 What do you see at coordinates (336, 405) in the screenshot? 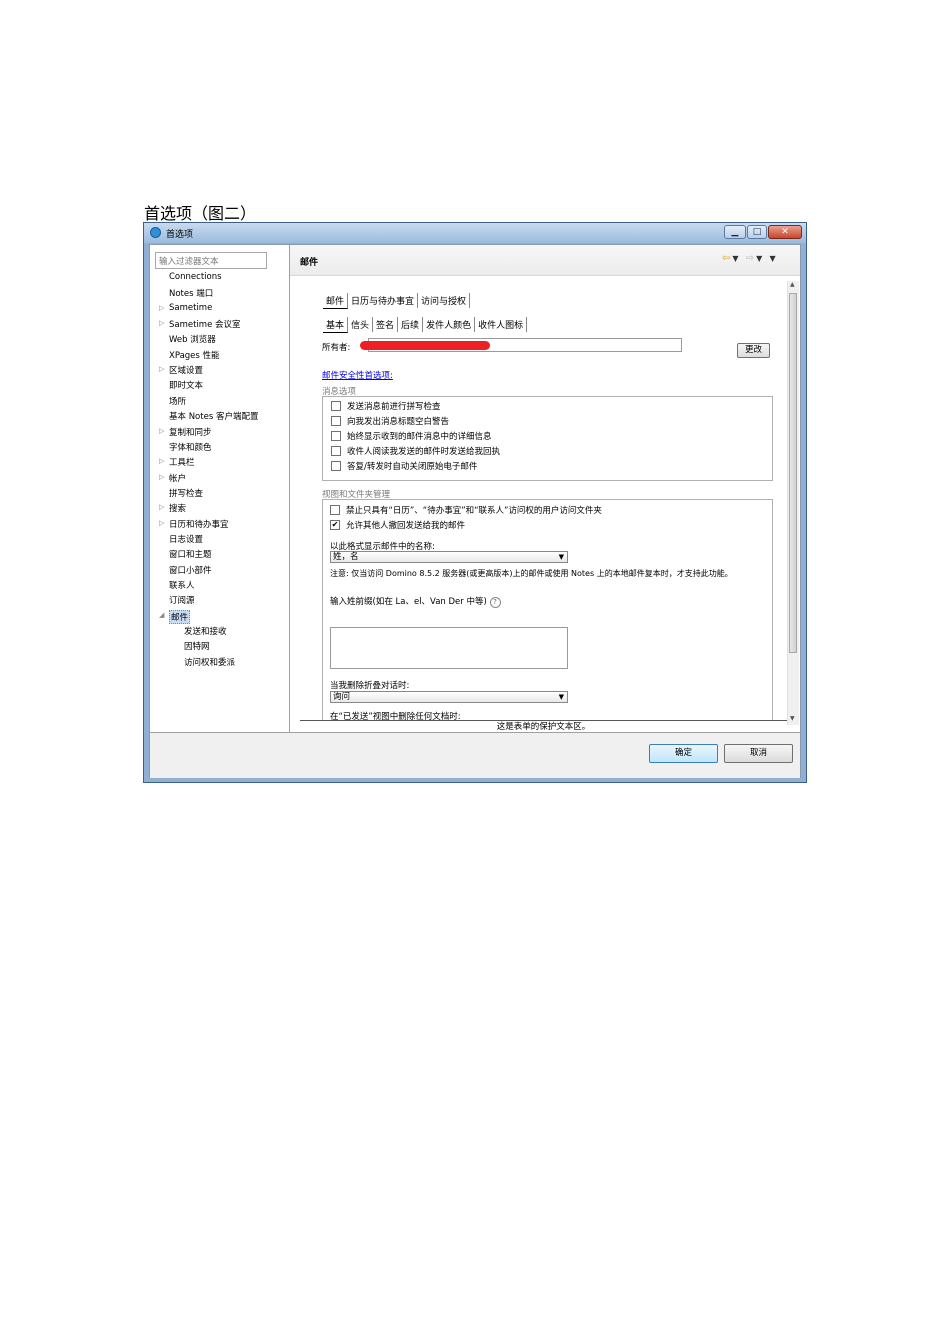
I see `spell-check-checkbox` at bounding box center [336, 405].